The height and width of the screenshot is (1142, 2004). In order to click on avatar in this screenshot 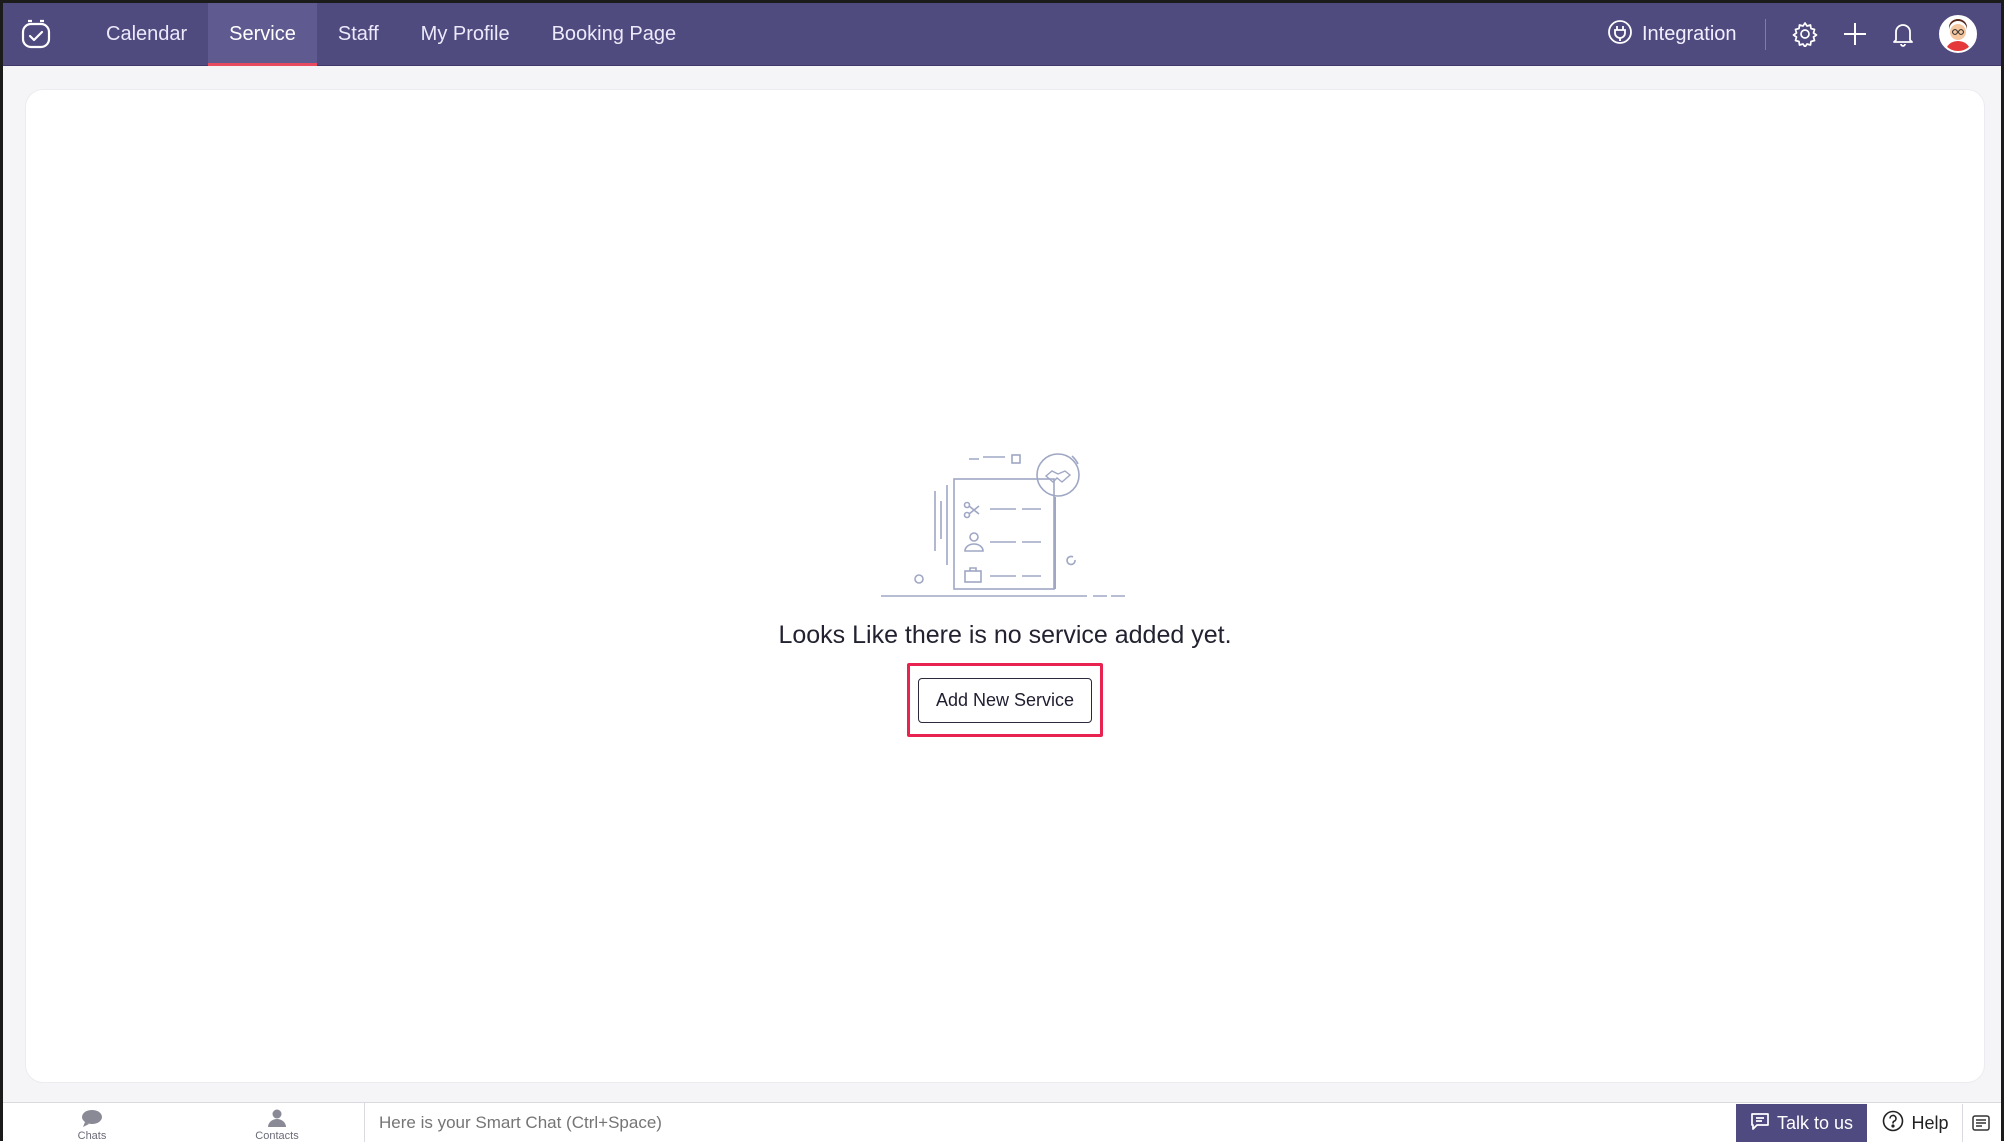, I will do `click(1958, 34)`.